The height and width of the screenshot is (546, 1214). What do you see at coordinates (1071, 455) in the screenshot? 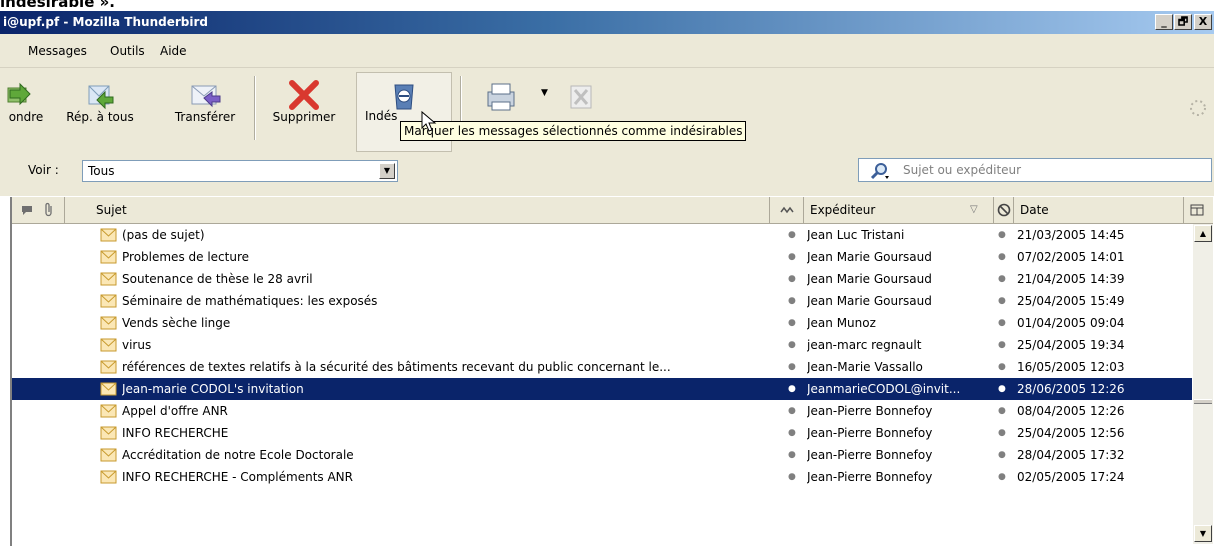
I see `message-date: 28/04/2005 17:32` at bounding box center [1071, 455].